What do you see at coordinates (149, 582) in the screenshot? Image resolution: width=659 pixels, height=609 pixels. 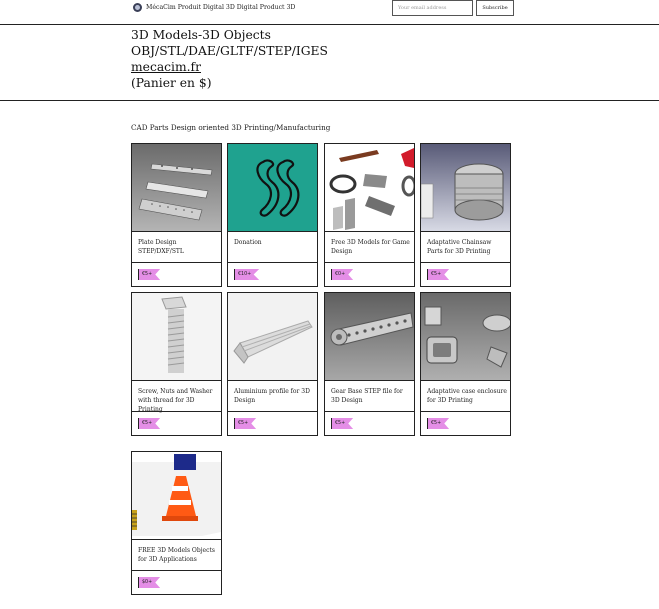 I see `price-tag: $0+` at bounding box center [149, 582].